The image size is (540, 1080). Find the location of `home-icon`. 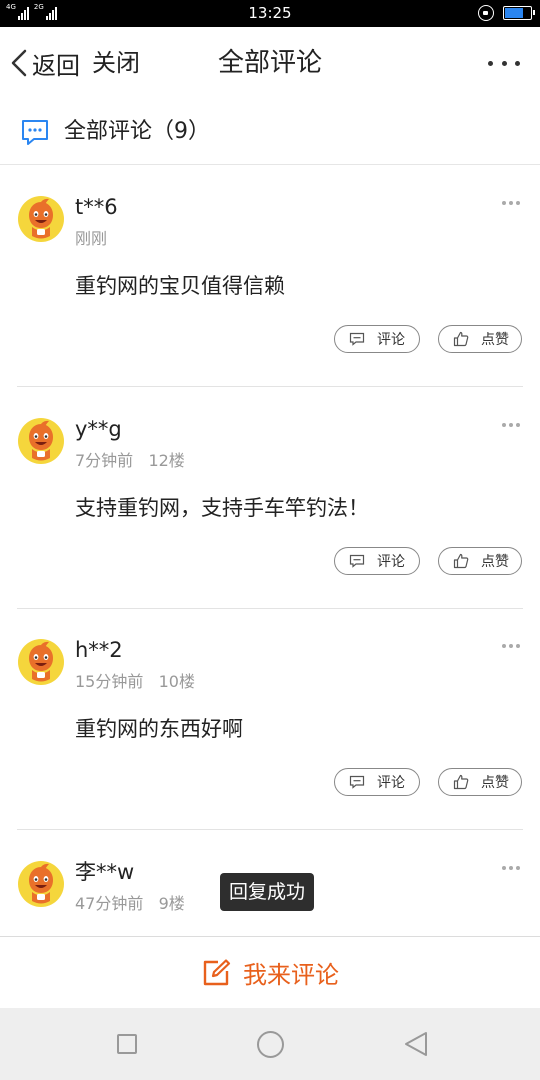

home-icon is located at coordinates (270, 1044).